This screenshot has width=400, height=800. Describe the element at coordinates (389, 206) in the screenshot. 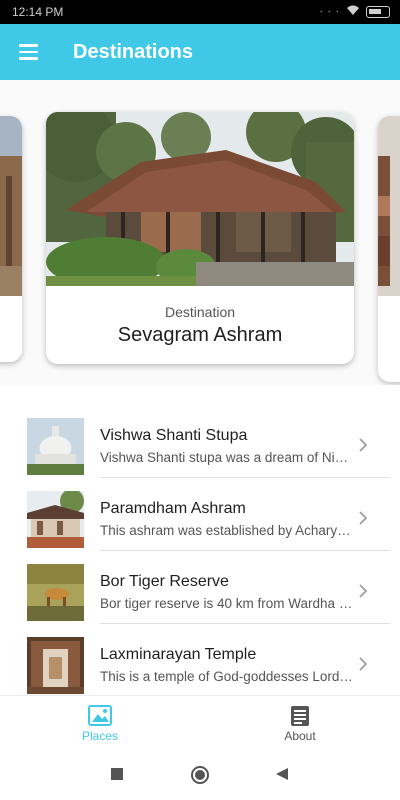

I see `next-destination-image` at that location.